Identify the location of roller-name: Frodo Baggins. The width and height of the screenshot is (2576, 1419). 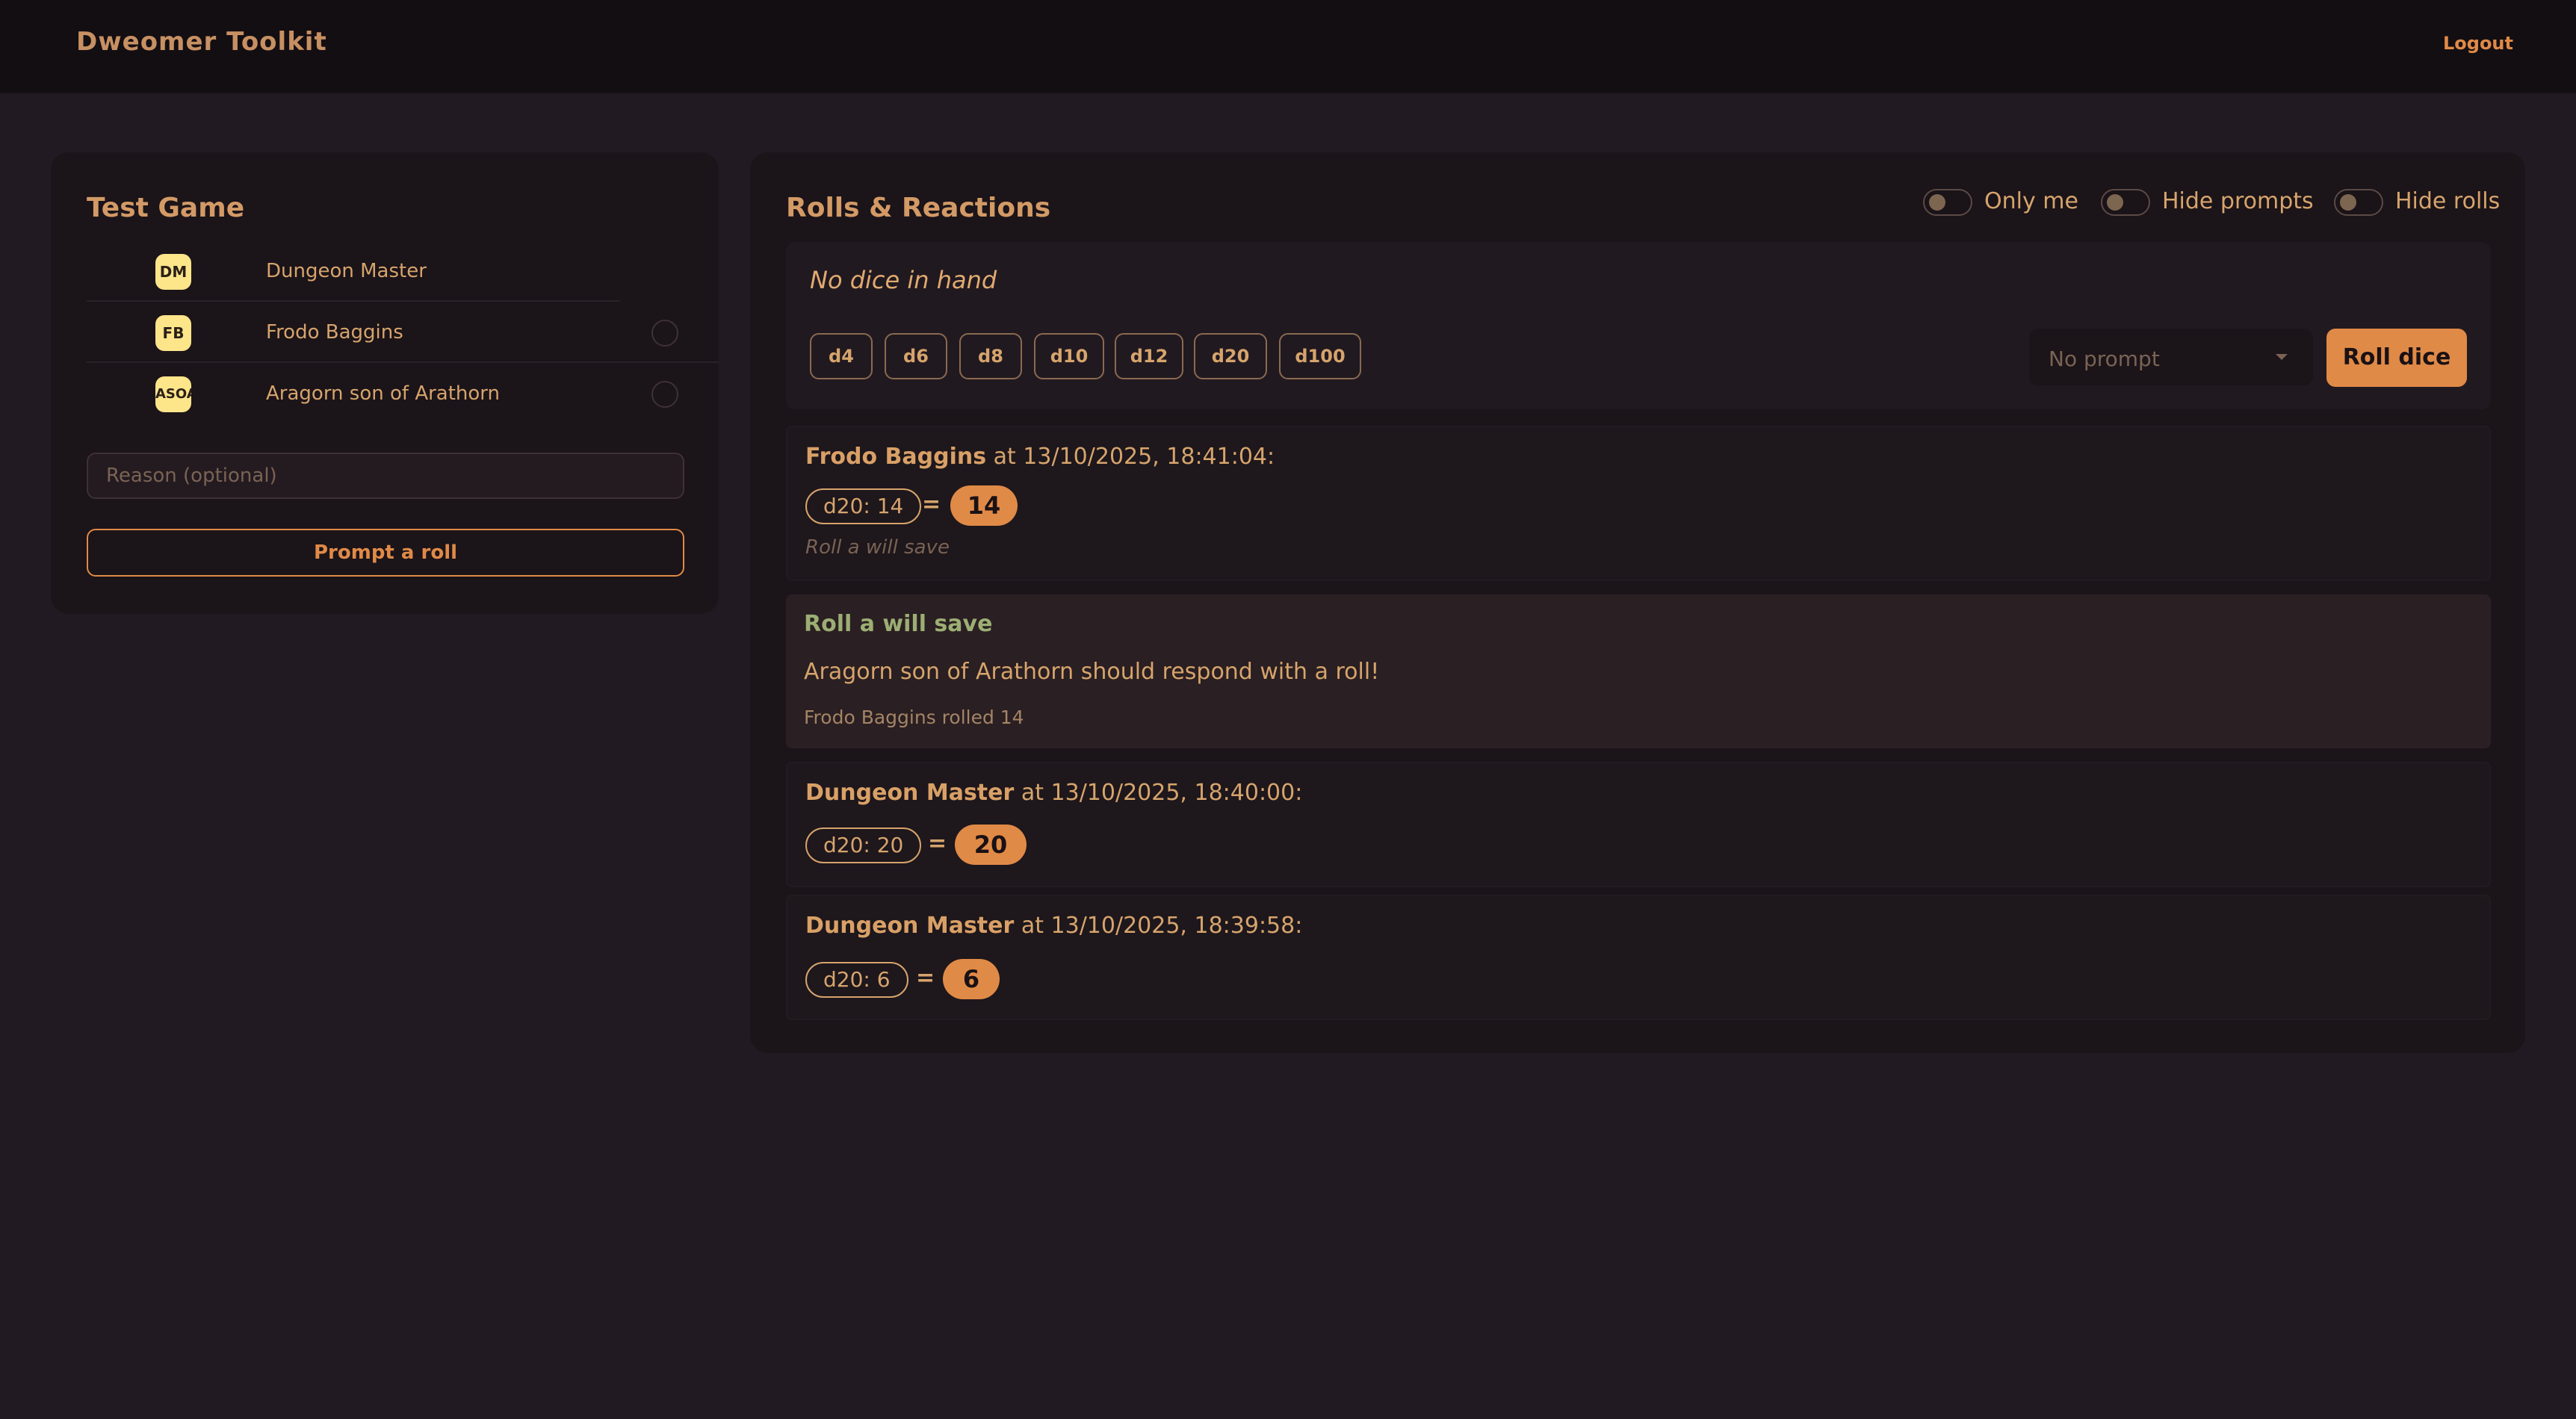
(896, 457).